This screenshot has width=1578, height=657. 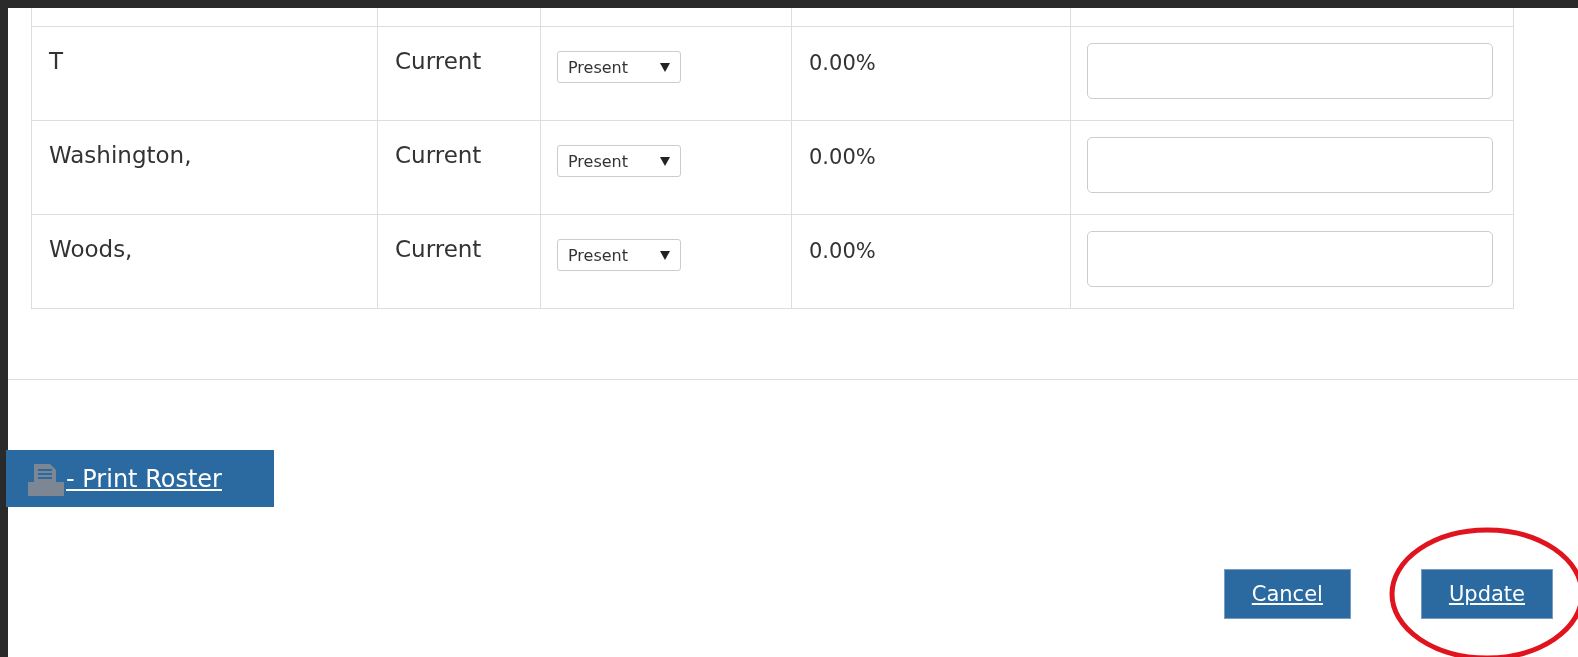 I want to click on action-button: Update, so click(x=1486, y=594).